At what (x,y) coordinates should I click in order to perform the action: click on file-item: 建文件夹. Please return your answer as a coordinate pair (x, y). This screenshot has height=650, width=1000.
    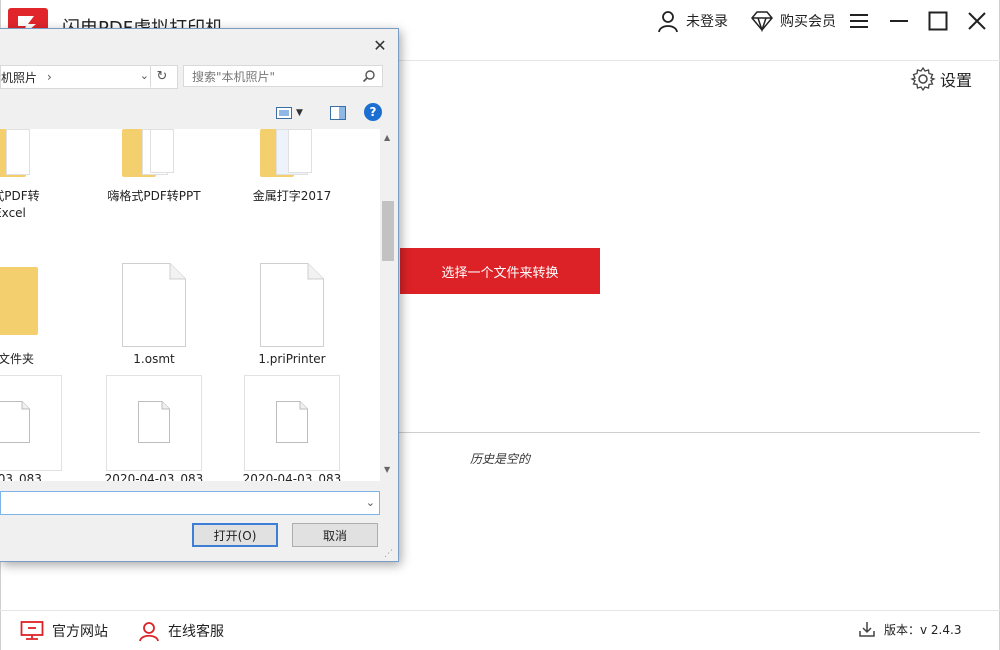
    Looking at the image, I should click on (35, 316).